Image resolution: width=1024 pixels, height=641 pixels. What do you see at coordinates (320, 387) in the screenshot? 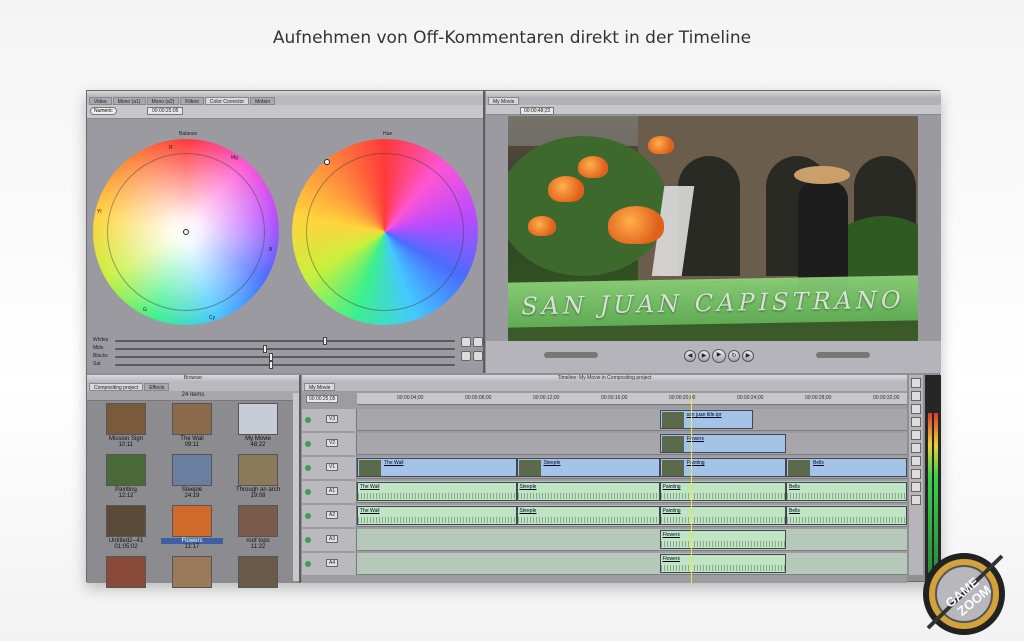
I see `tab-sequence: My Movie` at bounding box center [320, 387].